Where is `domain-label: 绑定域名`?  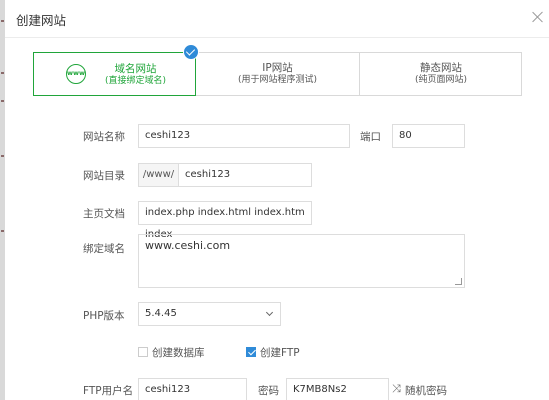 domain-label: 绑定域名 is located at coordinates (104, 249).